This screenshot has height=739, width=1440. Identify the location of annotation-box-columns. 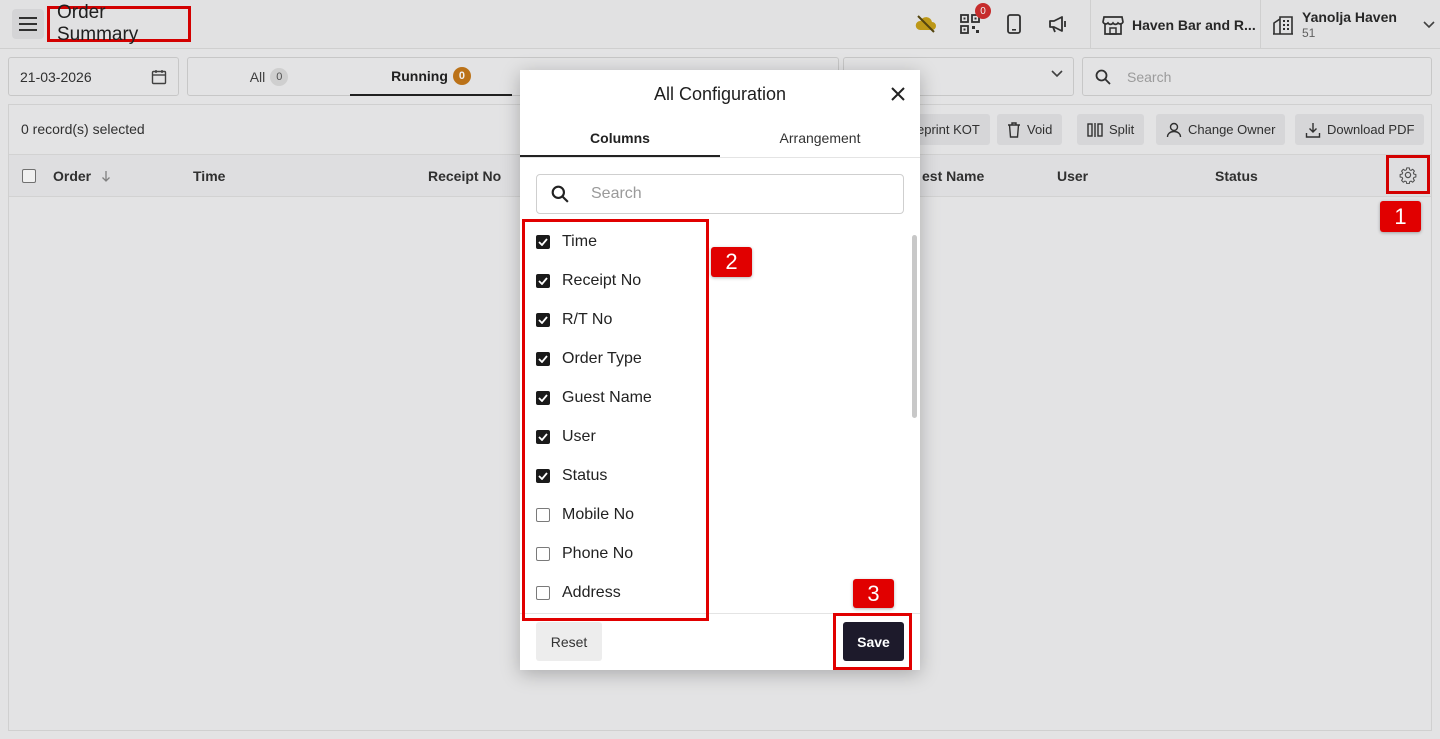
(615, 420).